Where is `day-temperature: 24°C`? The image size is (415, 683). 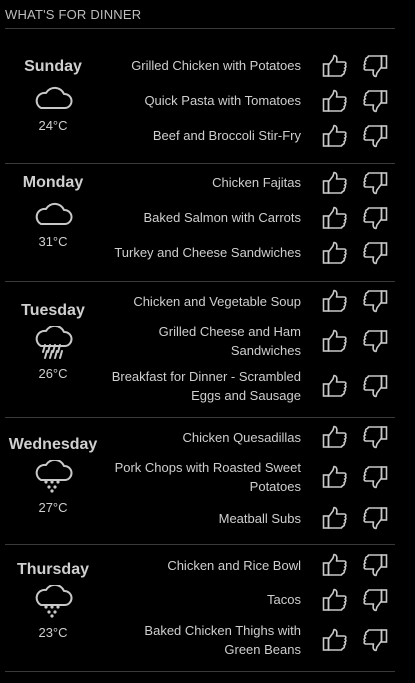 day-temperature: 24°C is located at coordinates (53, 125).